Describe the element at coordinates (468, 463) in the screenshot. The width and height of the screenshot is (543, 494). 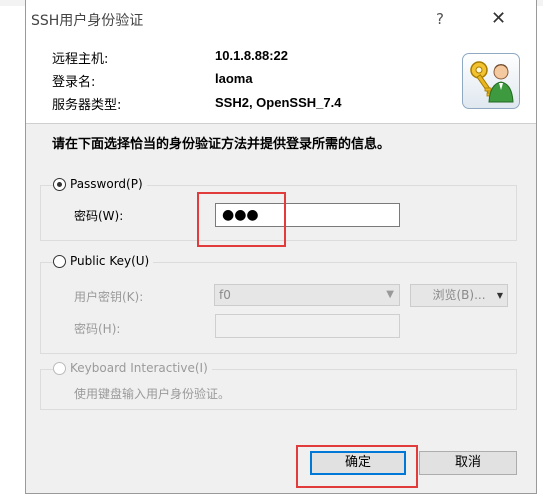
I see `cancel-button: 取消` at that location.